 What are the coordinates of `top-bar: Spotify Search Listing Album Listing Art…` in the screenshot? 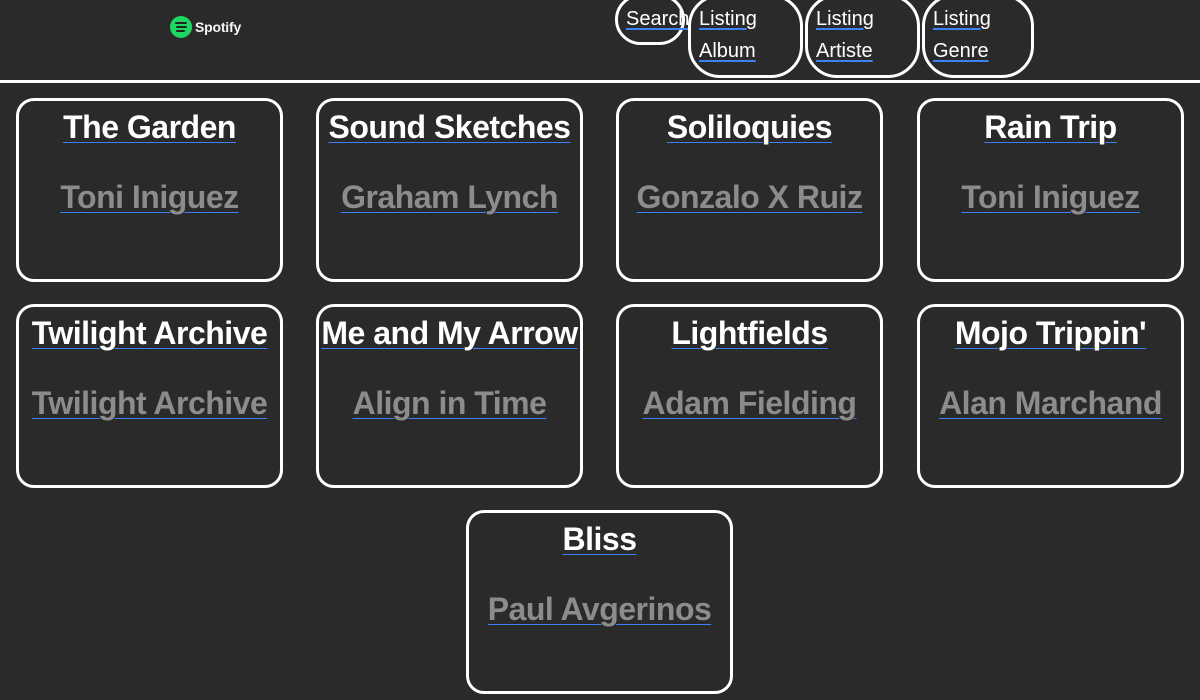 It's located at (600, 40).